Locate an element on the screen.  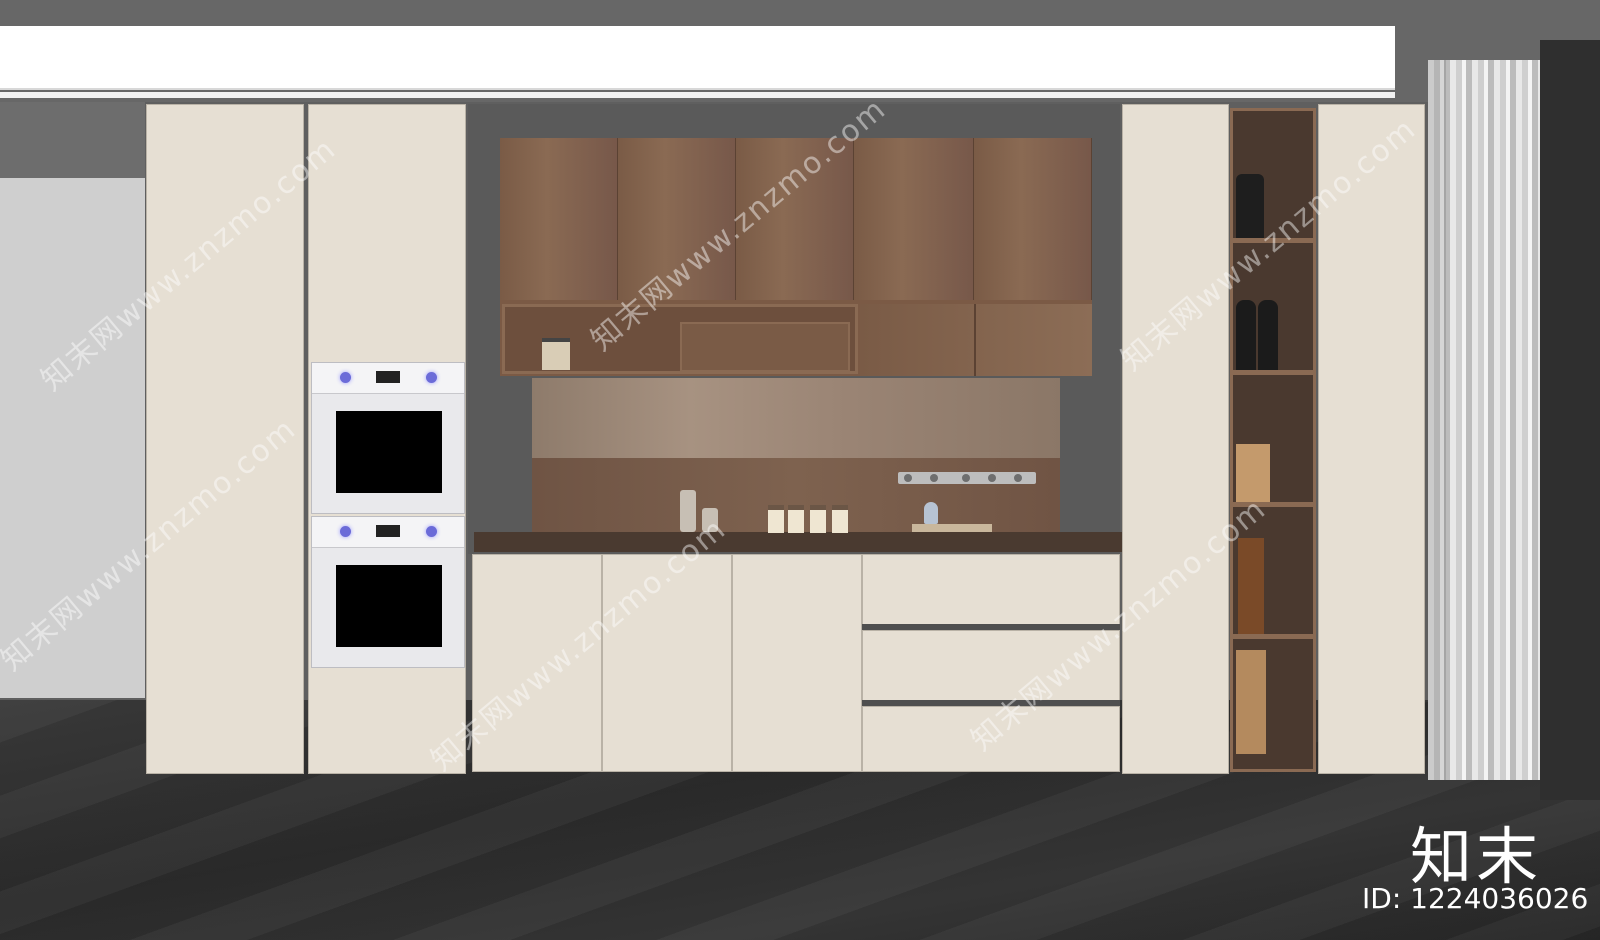
lower-oven-icon is located at coordinates (388, 592).